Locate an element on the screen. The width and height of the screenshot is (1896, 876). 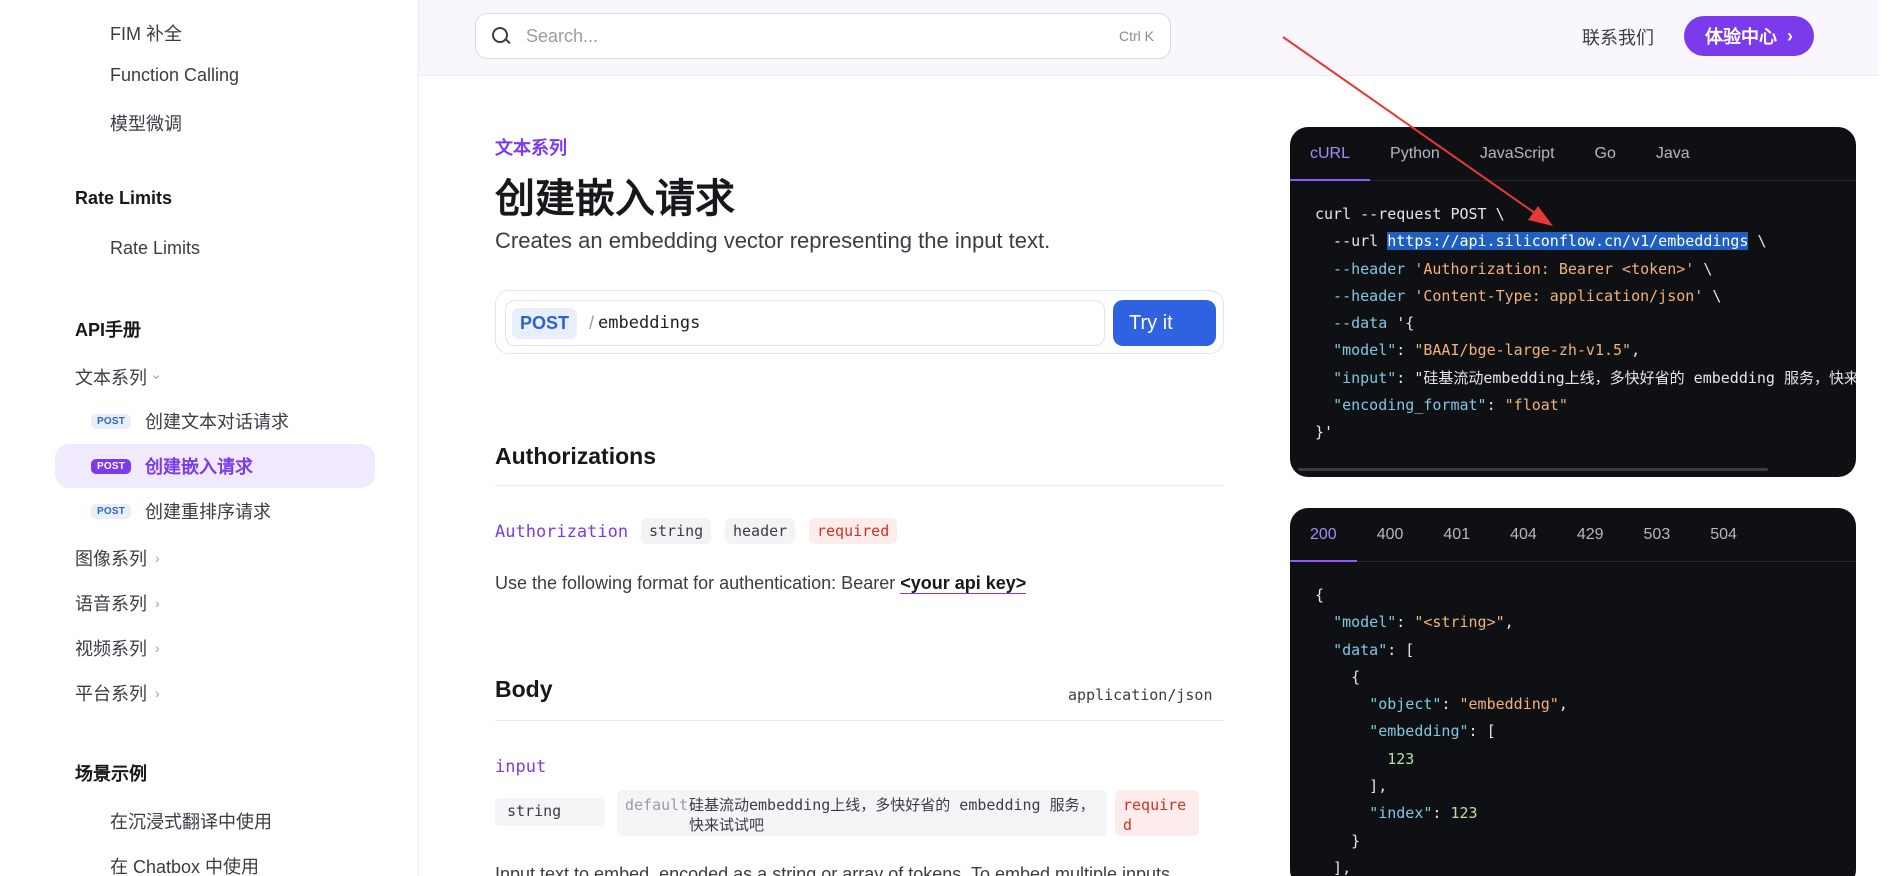
search-input: Search... Ctrl K is located at coordinates (823, 36).